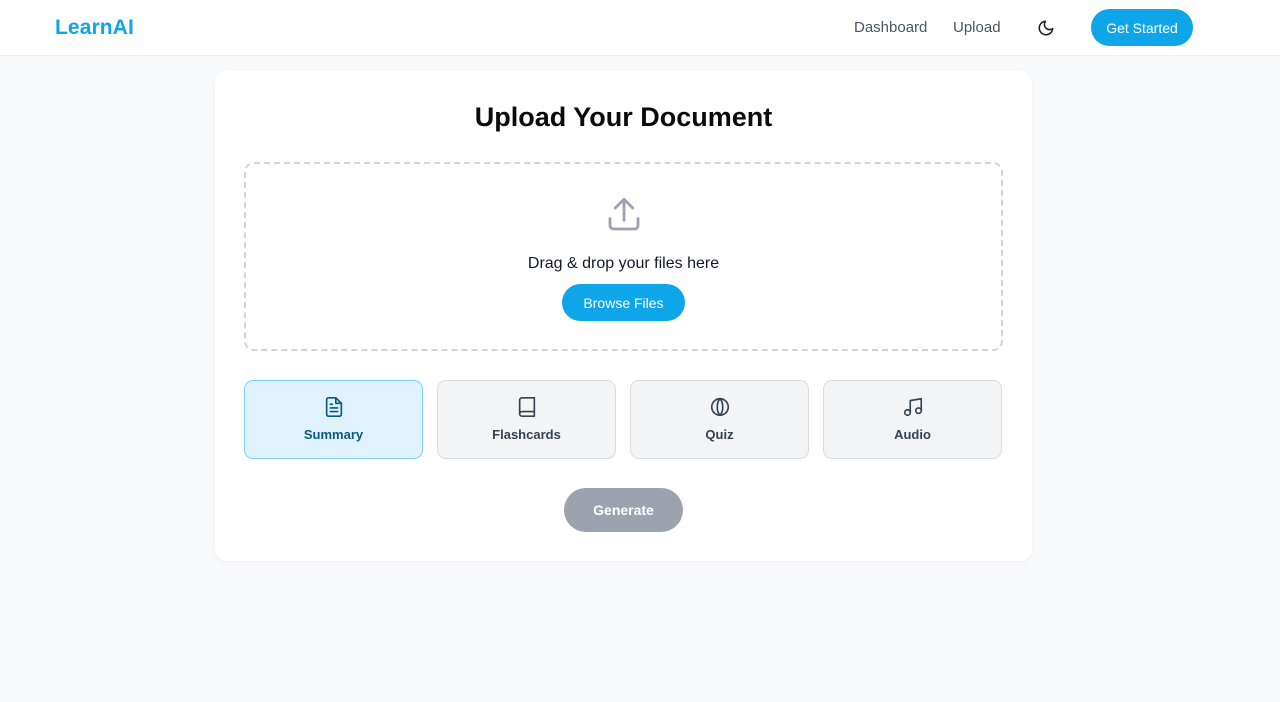  Describe the element at coordinates (719, 434) in the screenshot. I see `option-quiz-label: Quiz` at that location.